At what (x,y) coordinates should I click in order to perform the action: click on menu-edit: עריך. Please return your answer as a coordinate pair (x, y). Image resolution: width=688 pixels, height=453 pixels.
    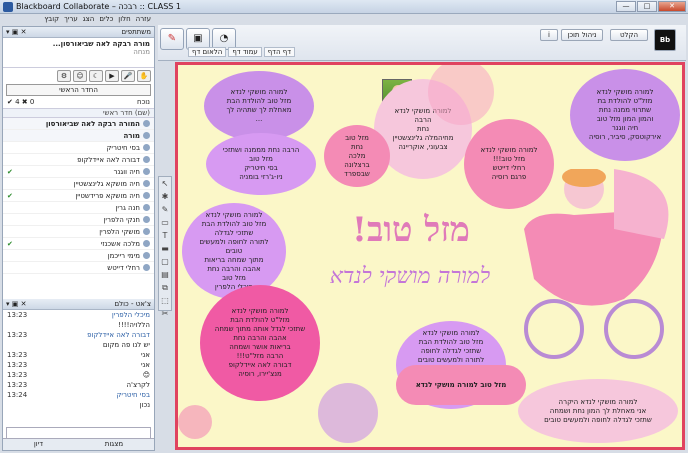
    Looking at the image, I should click on (71, 19).